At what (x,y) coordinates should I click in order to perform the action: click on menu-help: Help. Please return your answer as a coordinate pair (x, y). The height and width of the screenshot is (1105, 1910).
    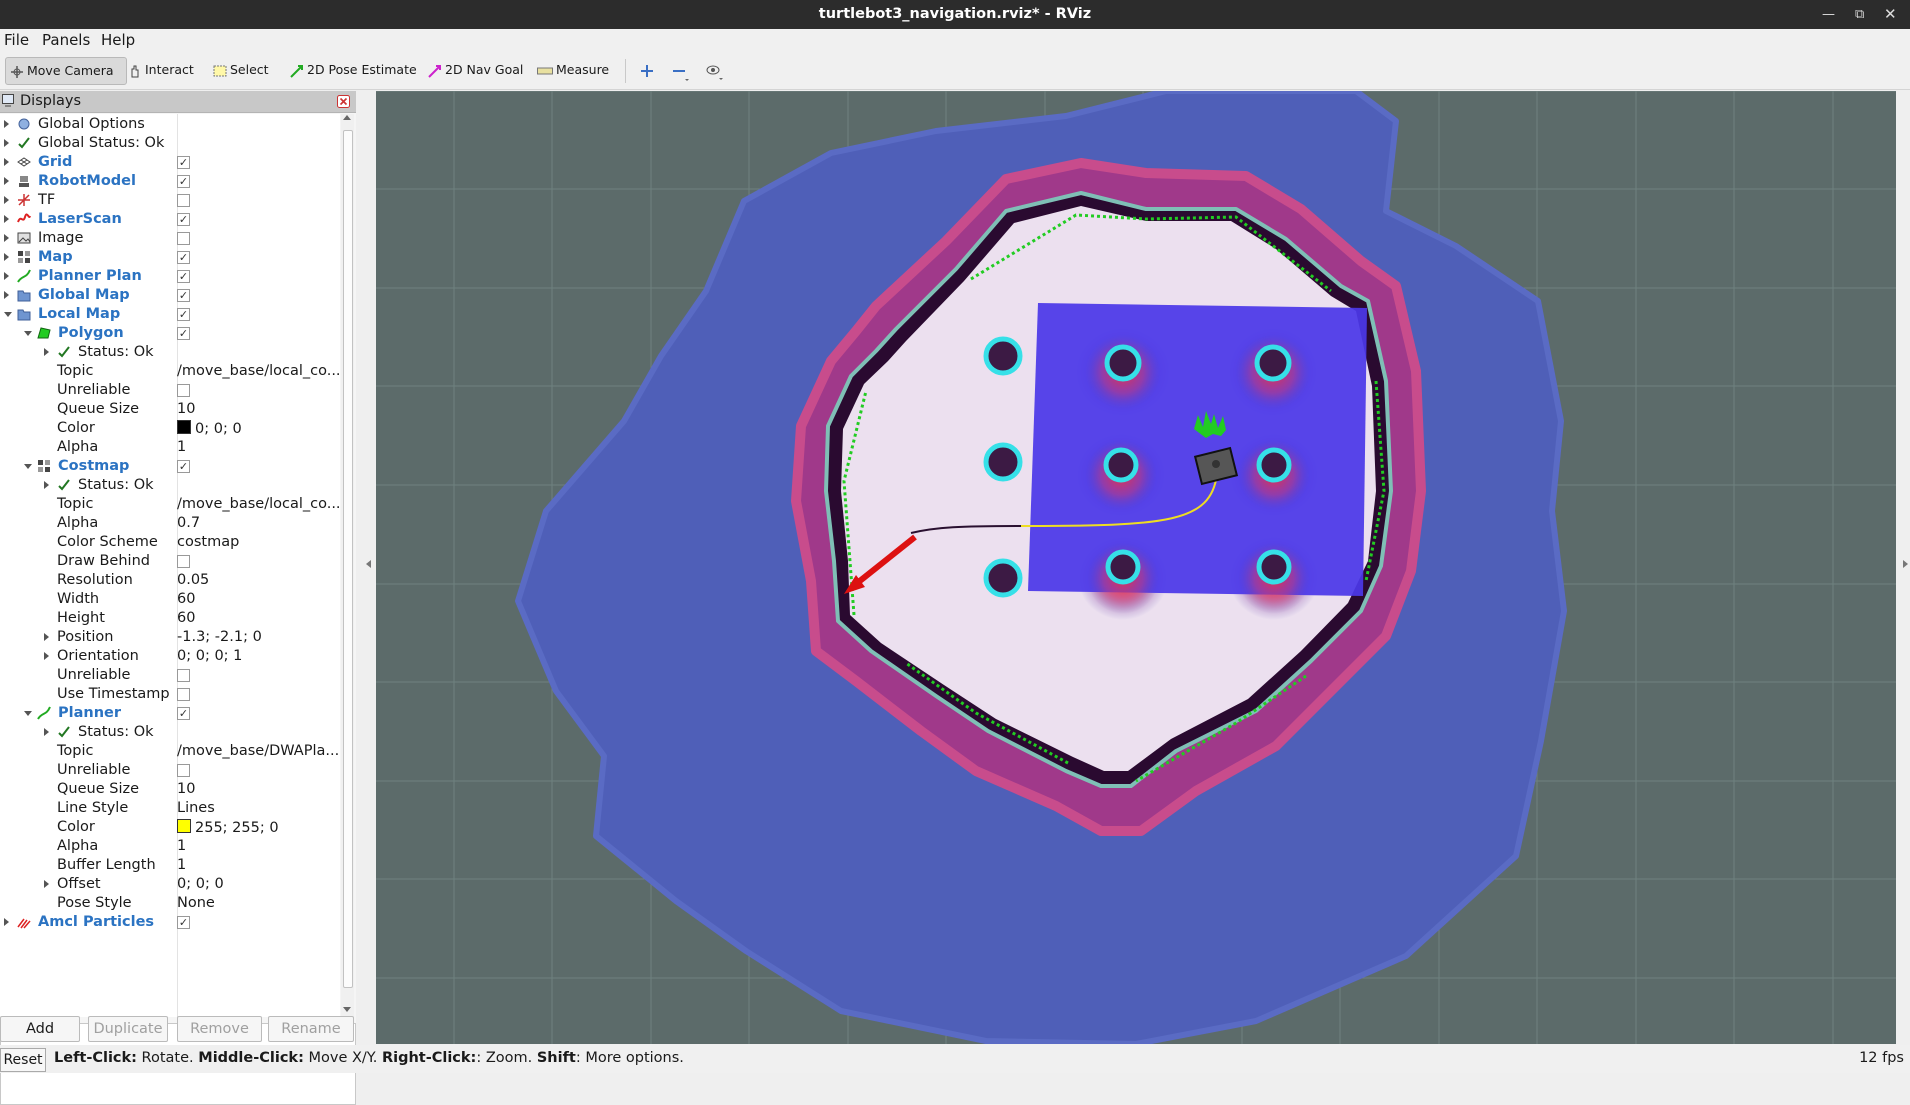
    Looking at the image, I should click on (118, 40).